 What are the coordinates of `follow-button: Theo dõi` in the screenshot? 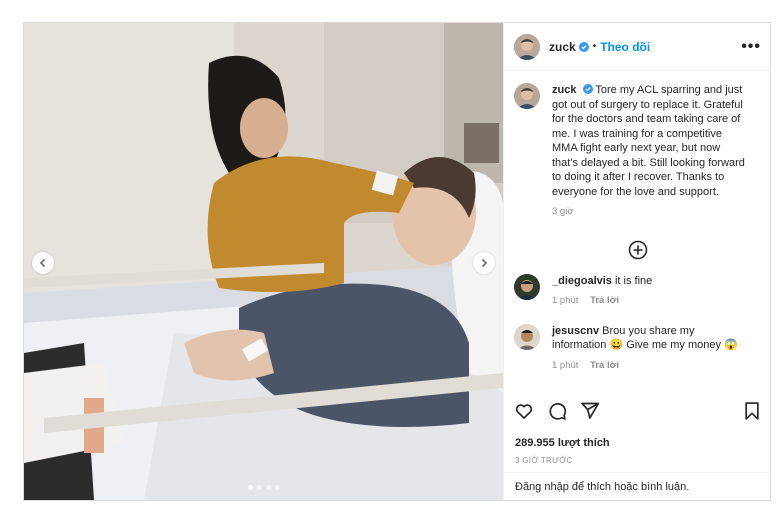 It's located at (625, 47).